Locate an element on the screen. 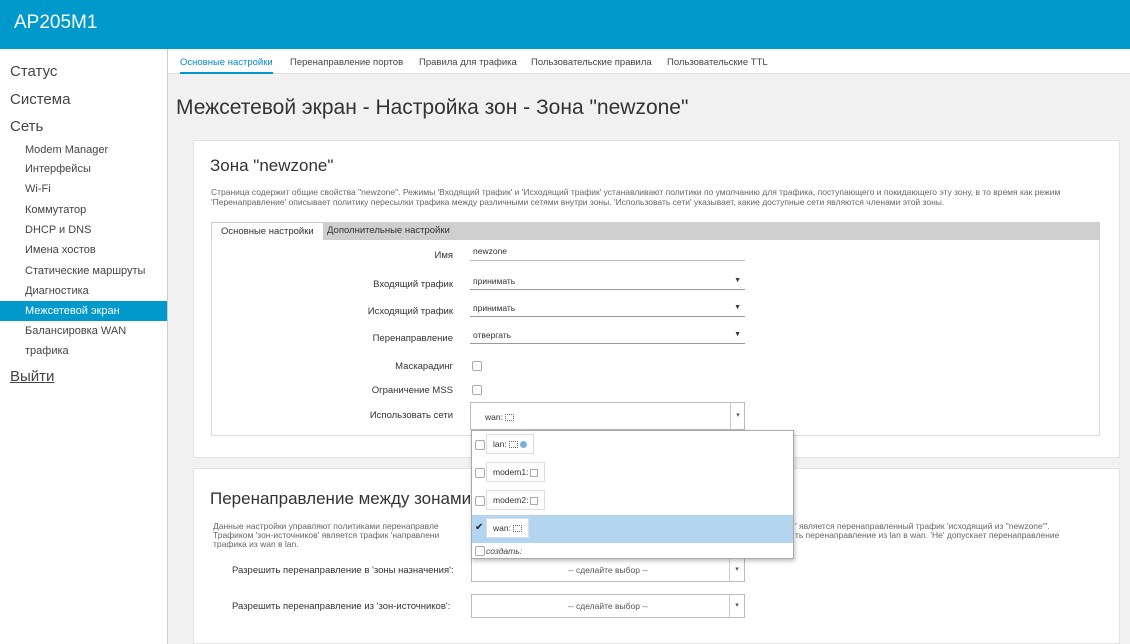 The image size is (1130, 644). forward-value: отвергать is located at coordinates (492, 335).